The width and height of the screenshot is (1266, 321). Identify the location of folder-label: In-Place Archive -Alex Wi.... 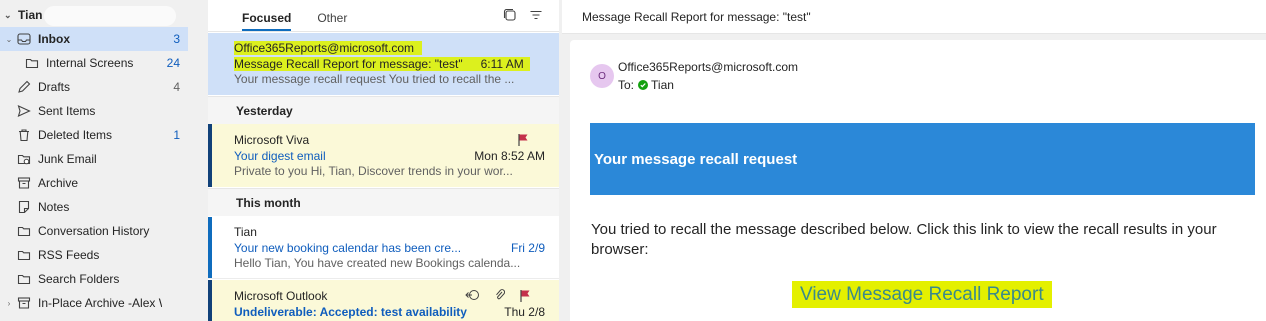
(100, 303).